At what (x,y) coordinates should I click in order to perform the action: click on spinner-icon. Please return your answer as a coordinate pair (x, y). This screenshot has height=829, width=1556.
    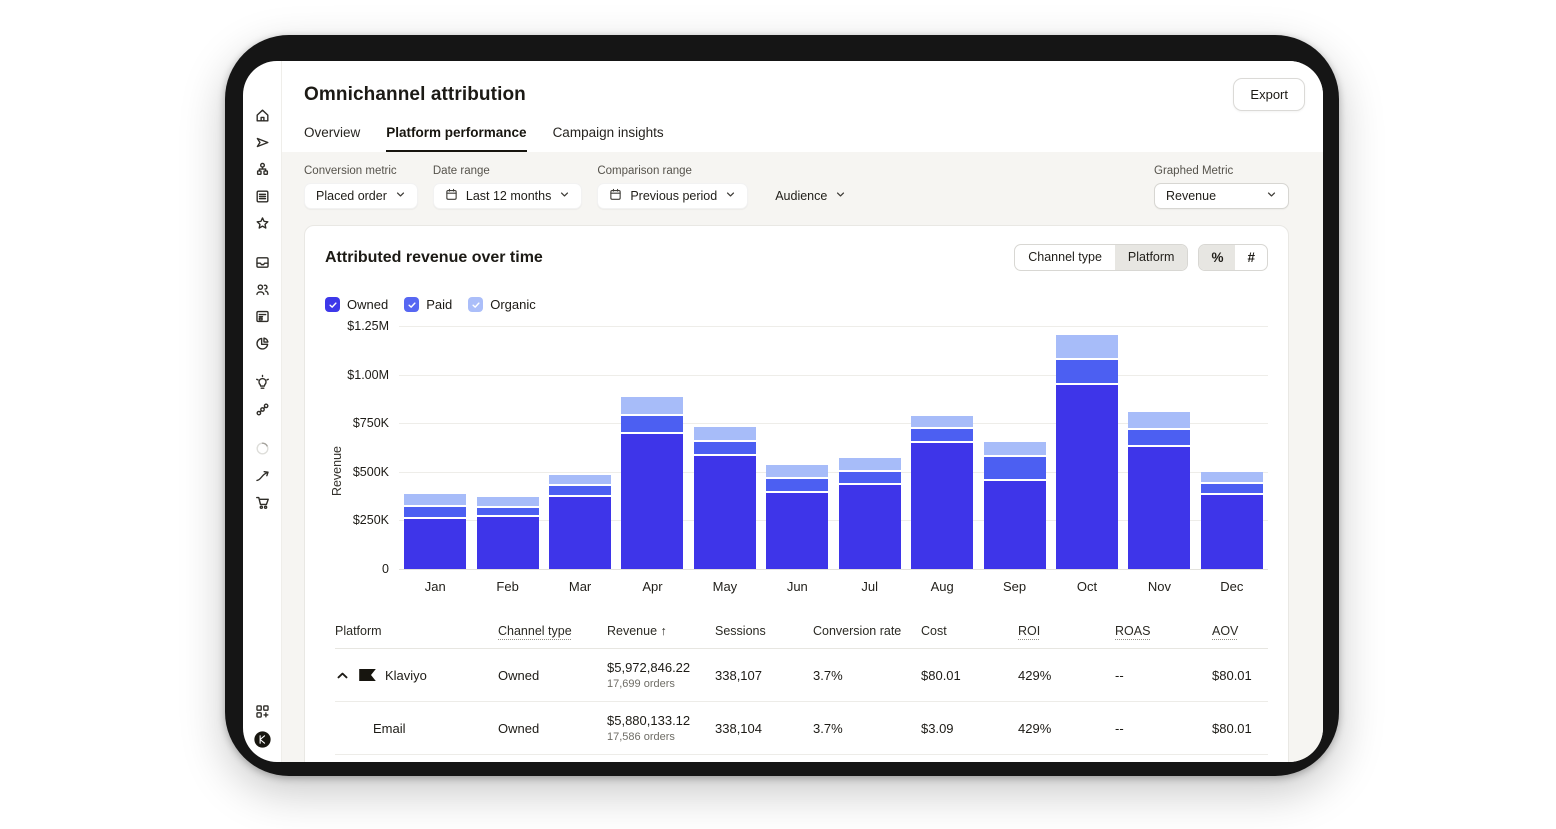
    Looking at the image, I should click on (262, 448).